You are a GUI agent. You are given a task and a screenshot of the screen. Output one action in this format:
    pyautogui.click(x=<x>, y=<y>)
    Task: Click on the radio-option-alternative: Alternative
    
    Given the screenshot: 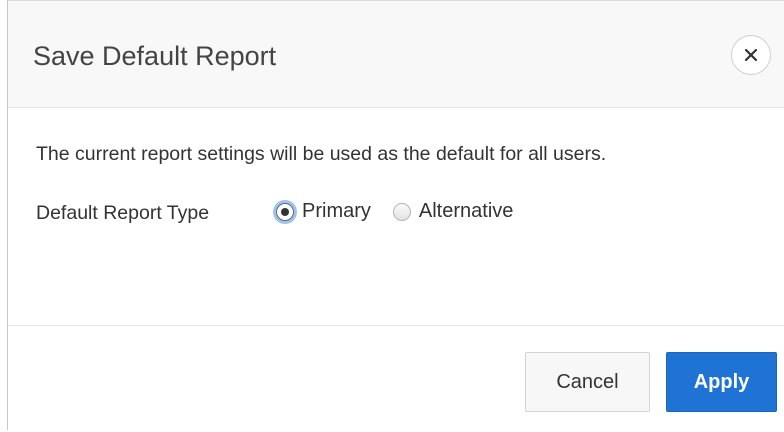 What is the action you would take?
    pyautogui.click(x=453, y=211)
    